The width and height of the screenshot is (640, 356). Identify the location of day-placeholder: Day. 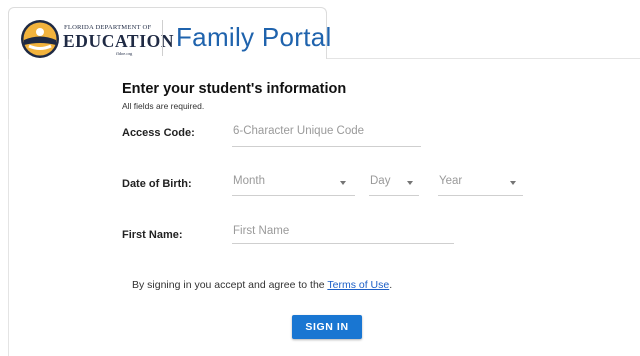
(380, 181).